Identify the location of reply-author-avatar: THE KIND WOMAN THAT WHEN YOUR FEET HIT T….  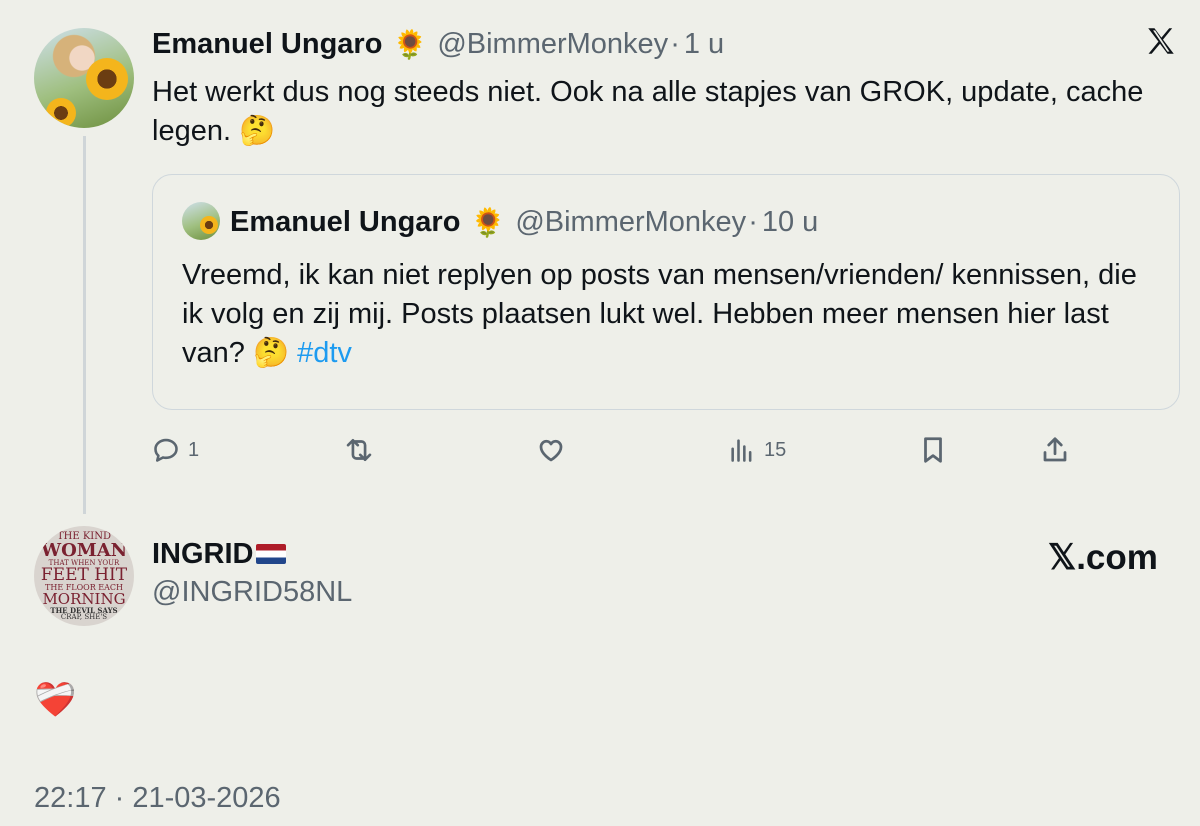
(84, 576).